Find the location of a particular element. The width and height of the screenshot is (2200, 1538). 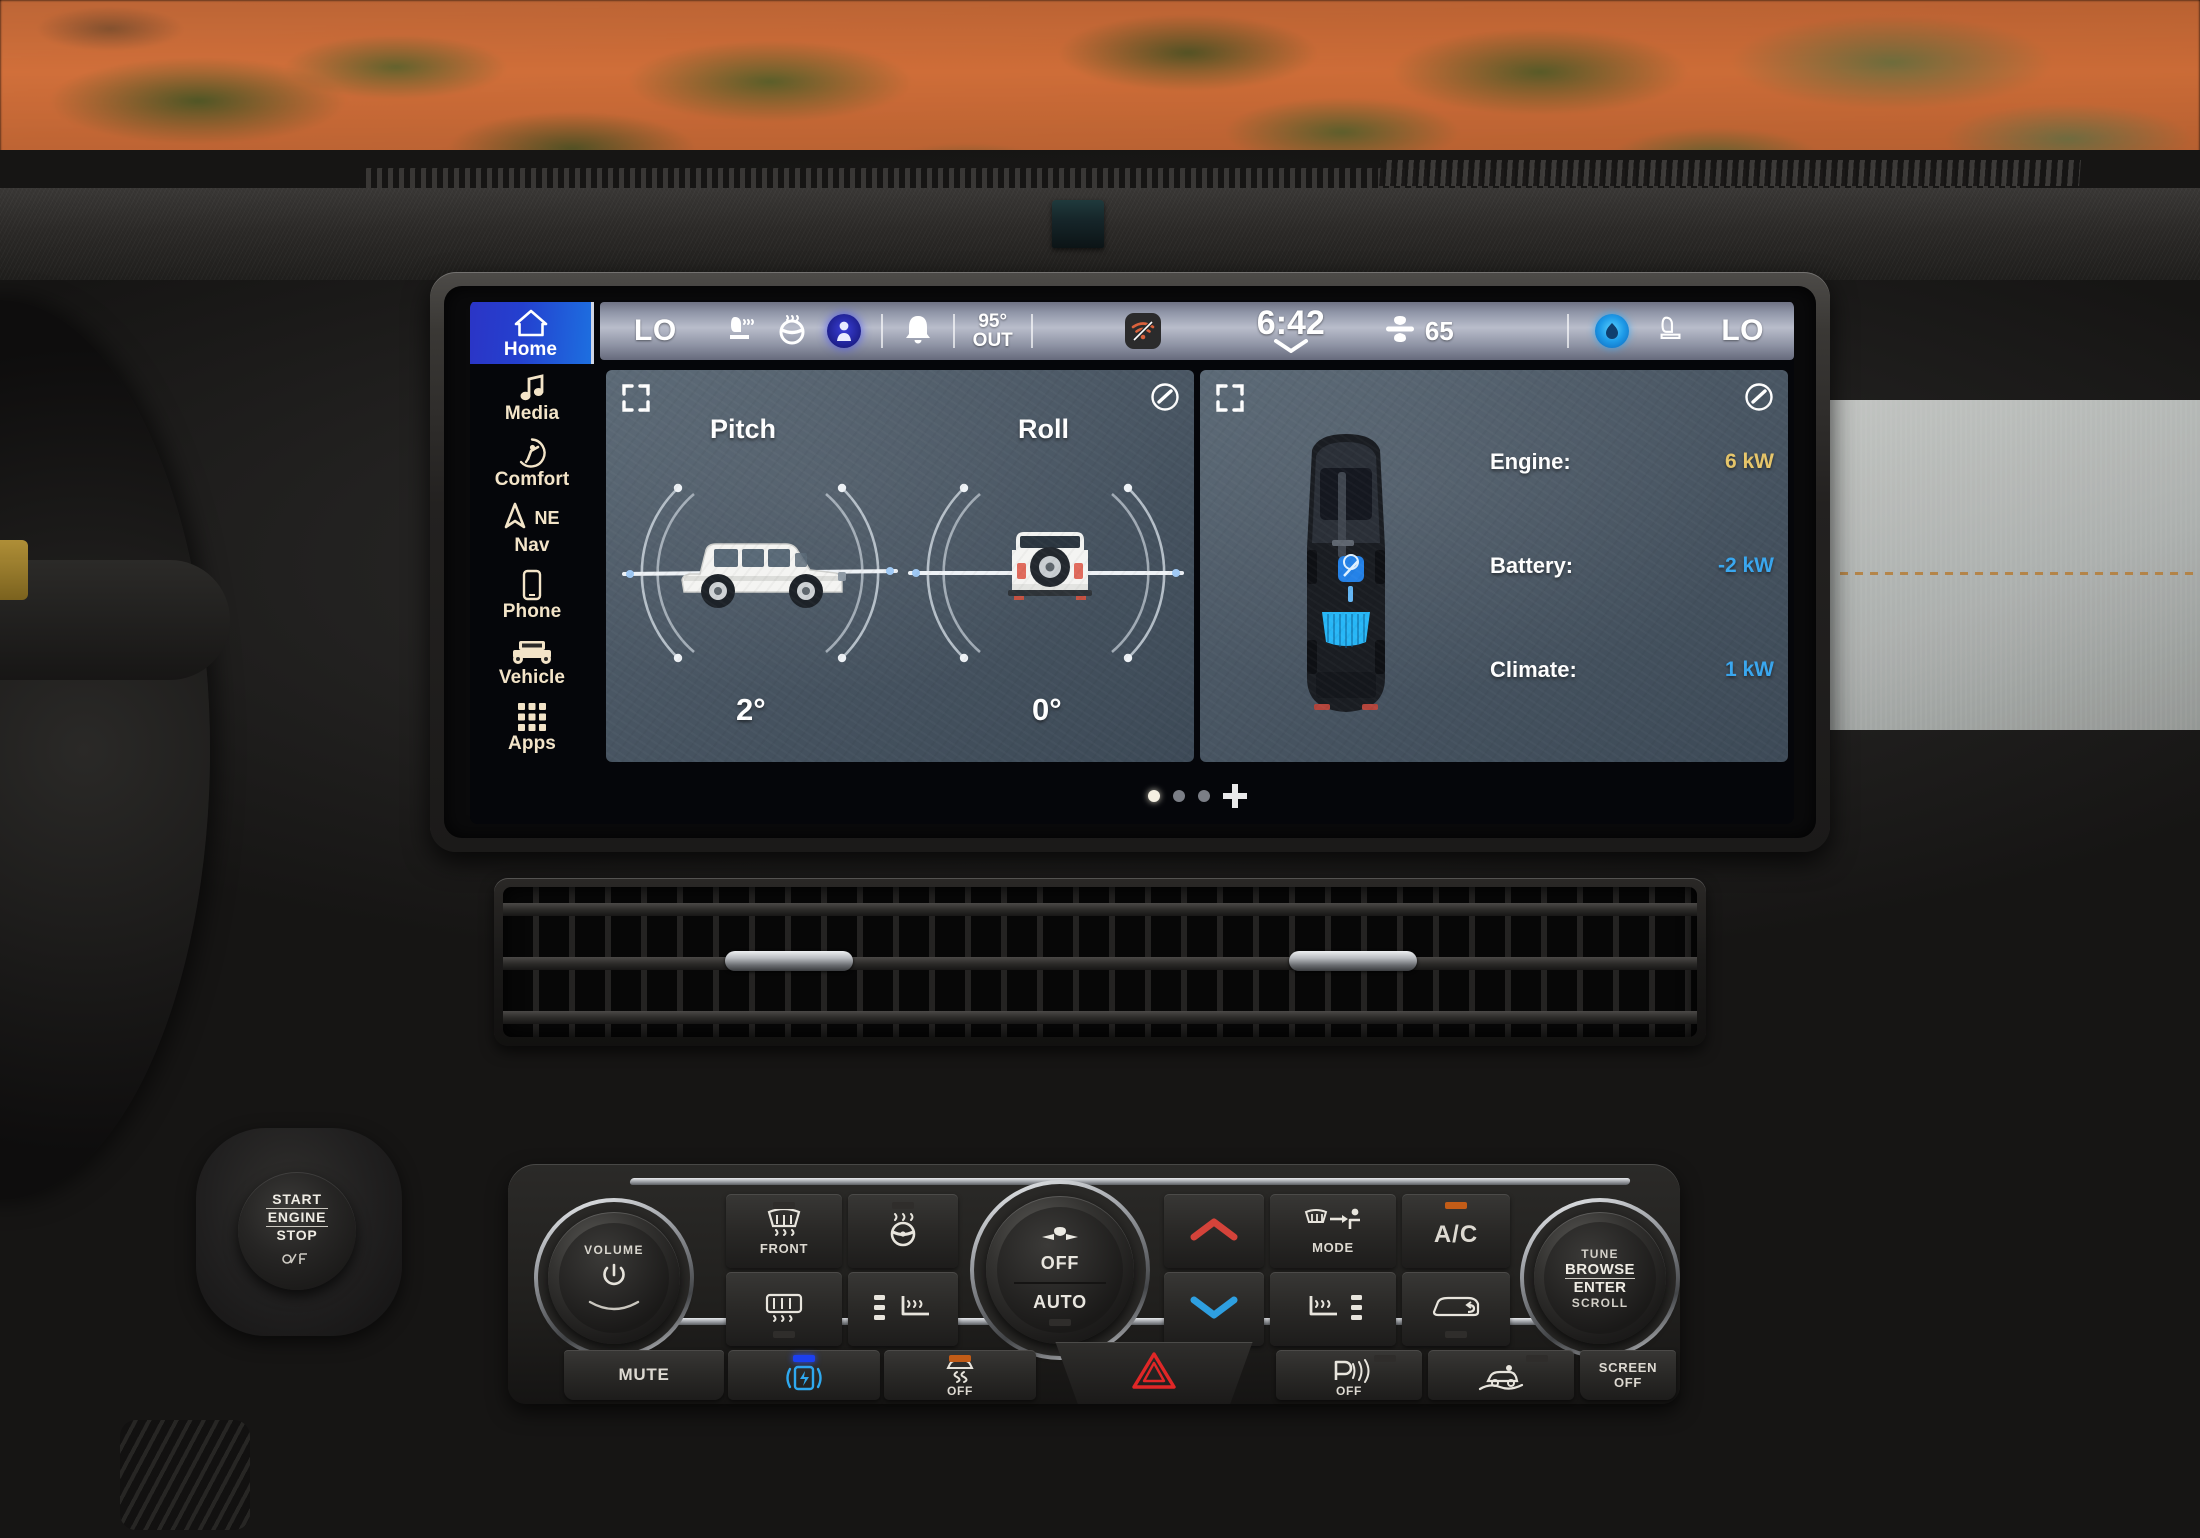

engine-value: 6 kW is located at coordinates (1749, 461).